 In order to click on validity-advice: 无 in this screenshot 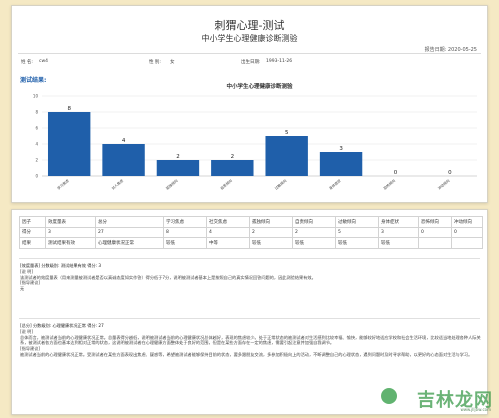, I will do `click(22, 289)`.